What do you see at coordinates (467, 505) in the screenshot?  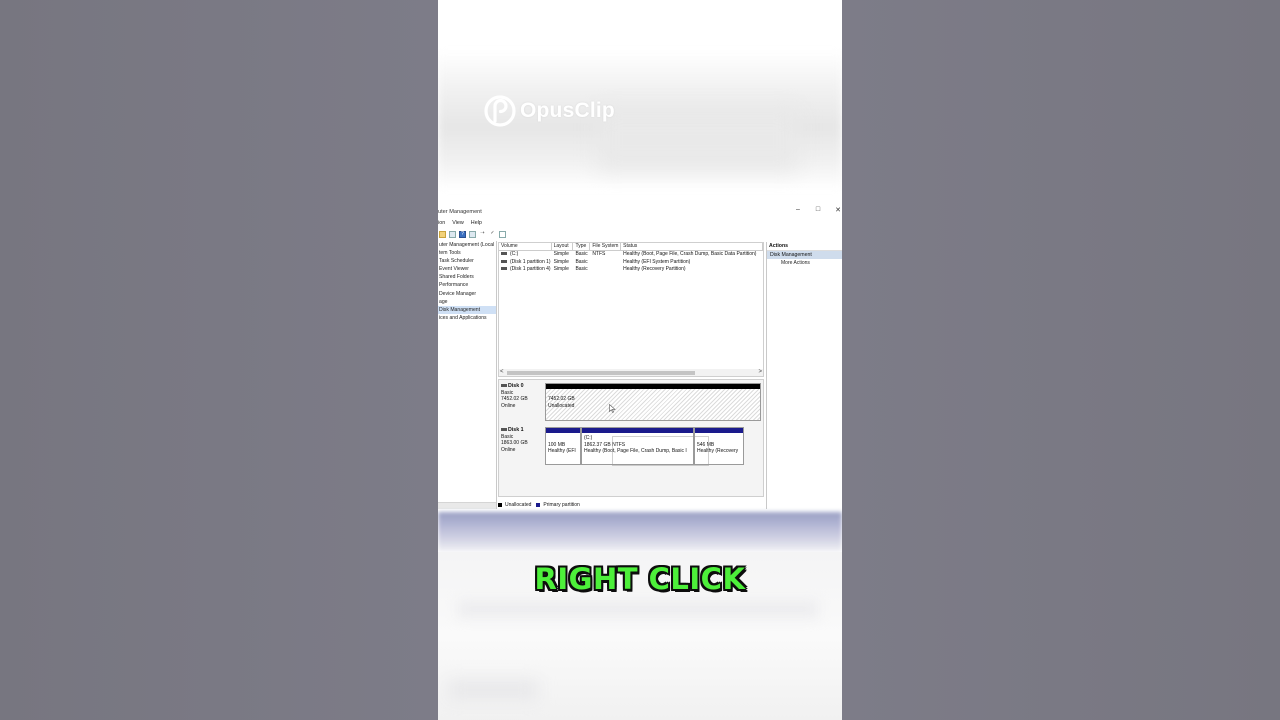 I see `tree-scrollbar` at bounding box center [467, 505].